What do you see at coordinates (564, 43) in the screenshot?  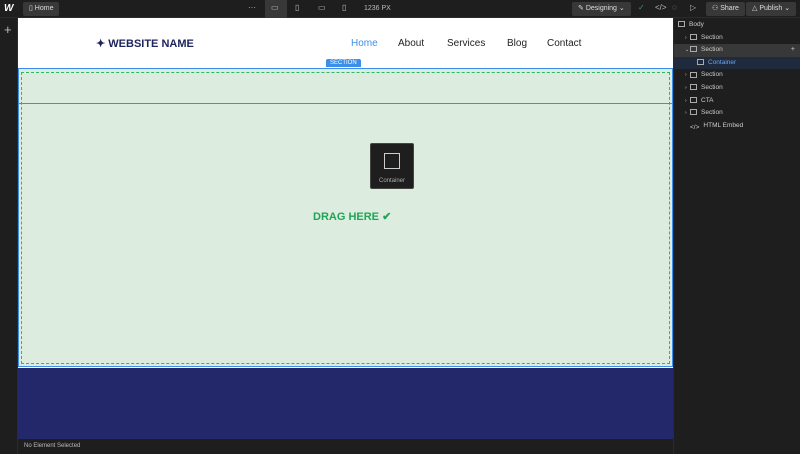 I see `nav-contact: Contact` at bounding box center [564, 43].